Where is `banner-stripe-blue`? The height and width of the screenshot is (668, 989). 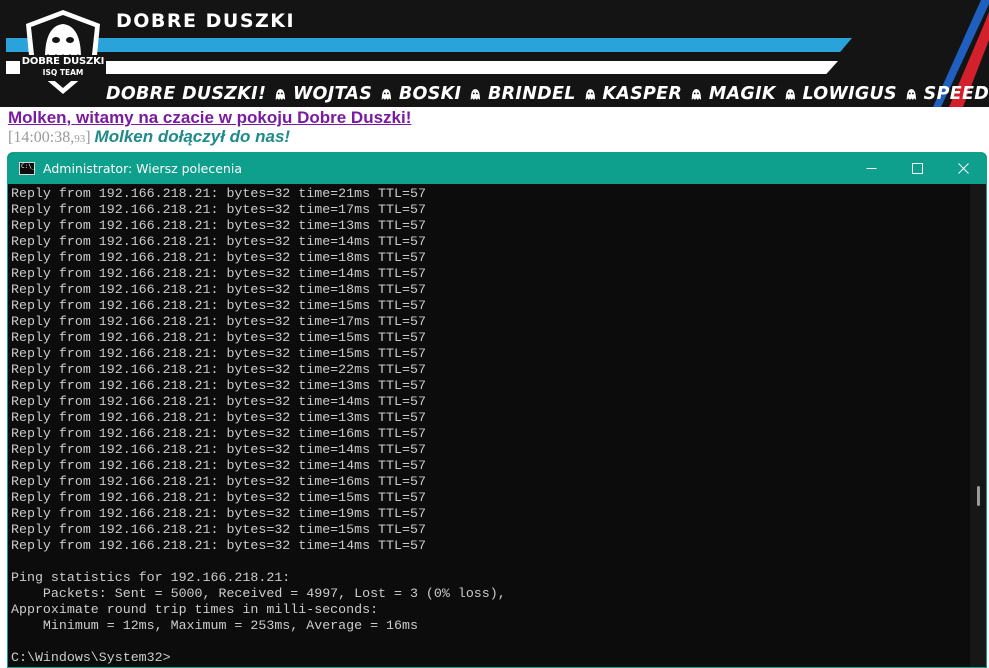
banner-stripe-blue is located at coordinates (429, 45).